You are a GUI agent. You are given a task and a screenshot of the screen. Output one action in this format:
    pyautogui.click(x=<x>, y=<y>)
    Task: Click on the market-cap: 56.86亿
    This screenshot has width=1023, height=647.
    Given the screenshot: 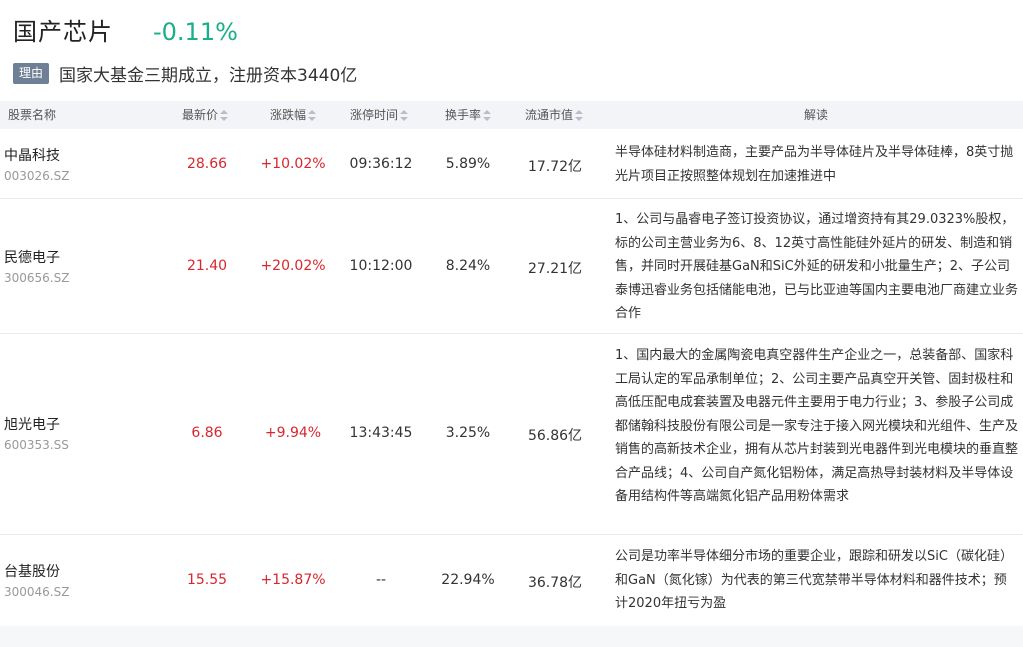 What is the action you would take?
    pyautogui.click(x=555, y=436)
    